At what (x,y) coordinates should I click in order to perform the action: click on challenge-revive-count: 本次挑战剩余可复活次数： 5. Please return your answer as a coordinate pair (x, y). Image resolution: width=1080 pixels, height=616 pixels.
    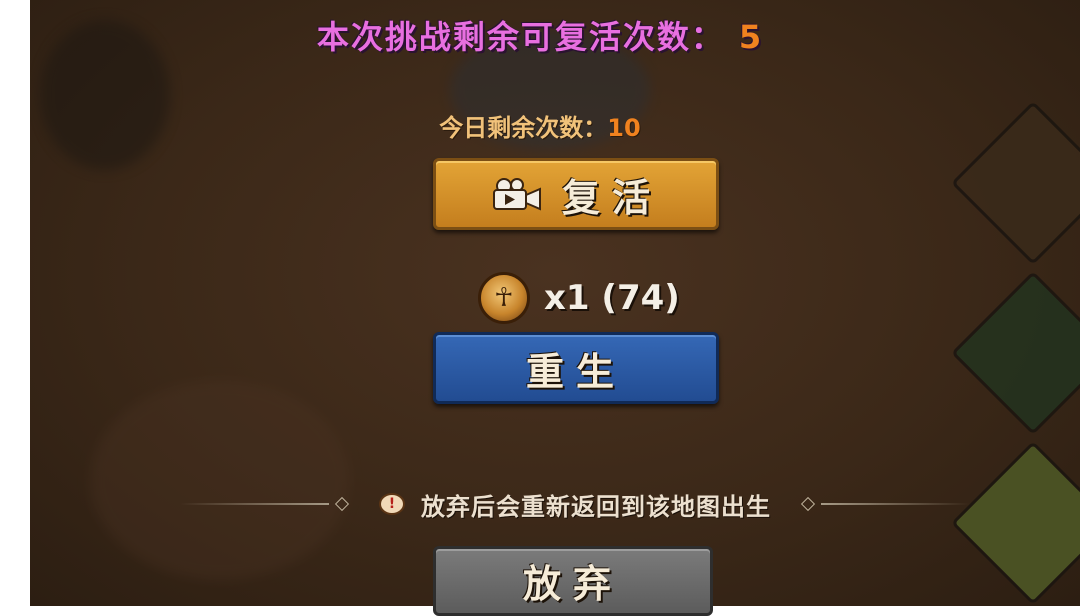
    Looking at the image, I should click on (540, 35).